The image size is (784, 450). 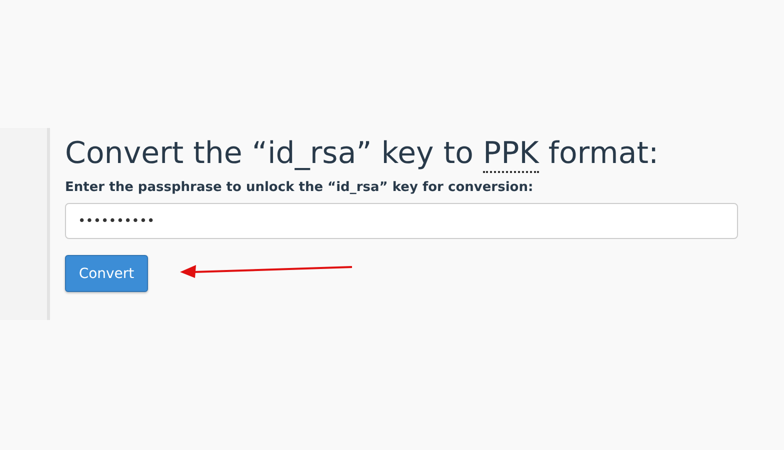 What do you see at coordinates (106, 273) in the screenshot?
I see `convert-button: Convert` at bounding box center [106, 273].